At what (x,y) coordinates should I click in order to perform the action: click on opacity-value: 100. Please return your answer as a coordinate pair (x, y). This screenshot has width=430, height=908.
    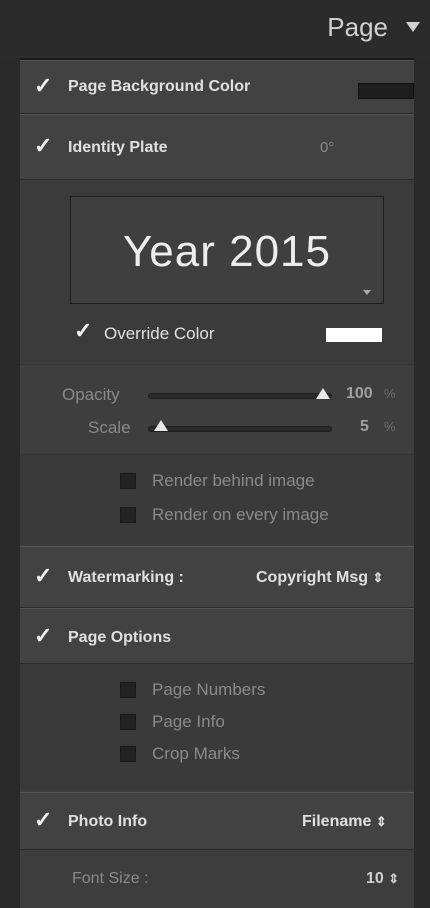
    Looking at the image, I should click on (359, 394).